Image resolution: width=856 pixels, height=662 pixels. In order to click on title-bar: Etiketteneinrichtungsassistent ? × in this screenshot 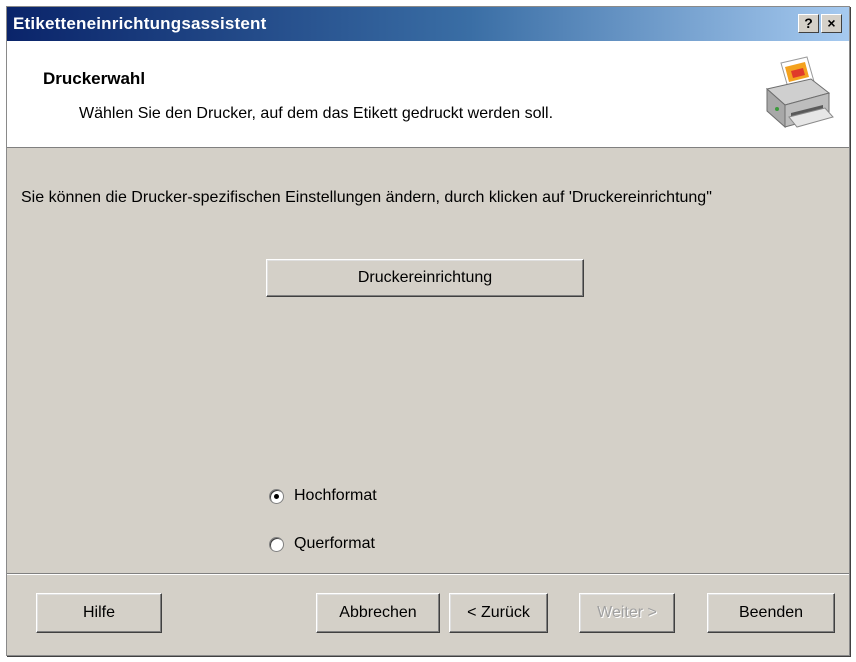, I will do `click(428, 24)`.